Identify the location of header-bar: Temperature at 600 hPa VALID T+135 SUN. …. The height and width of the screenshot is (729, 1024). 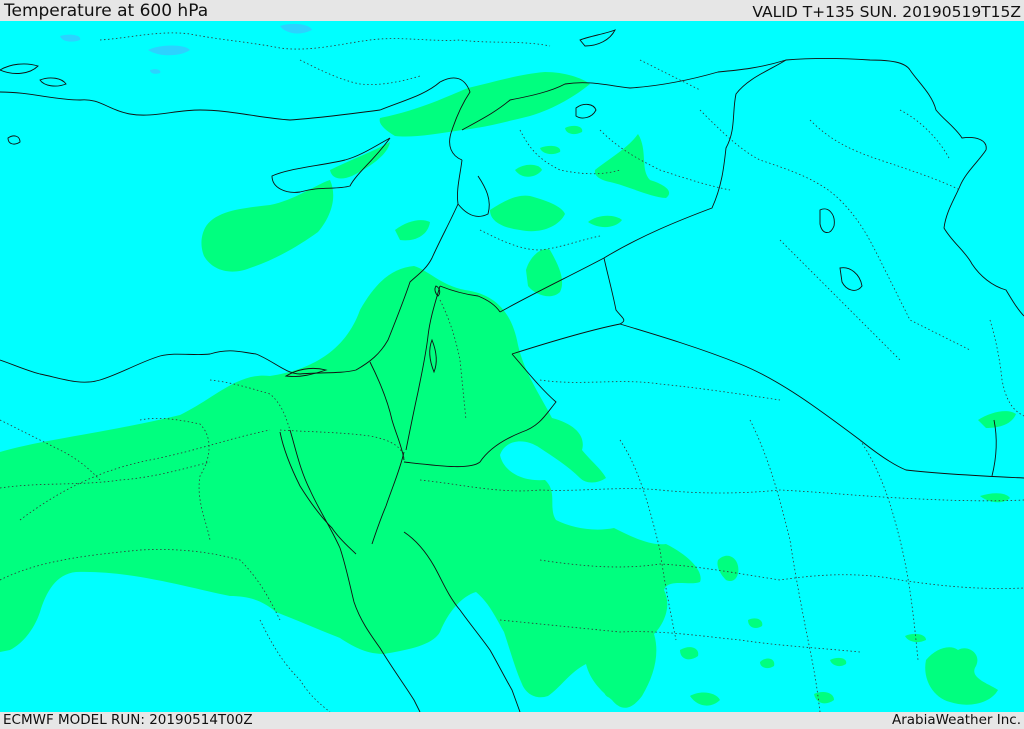
(512, 10).